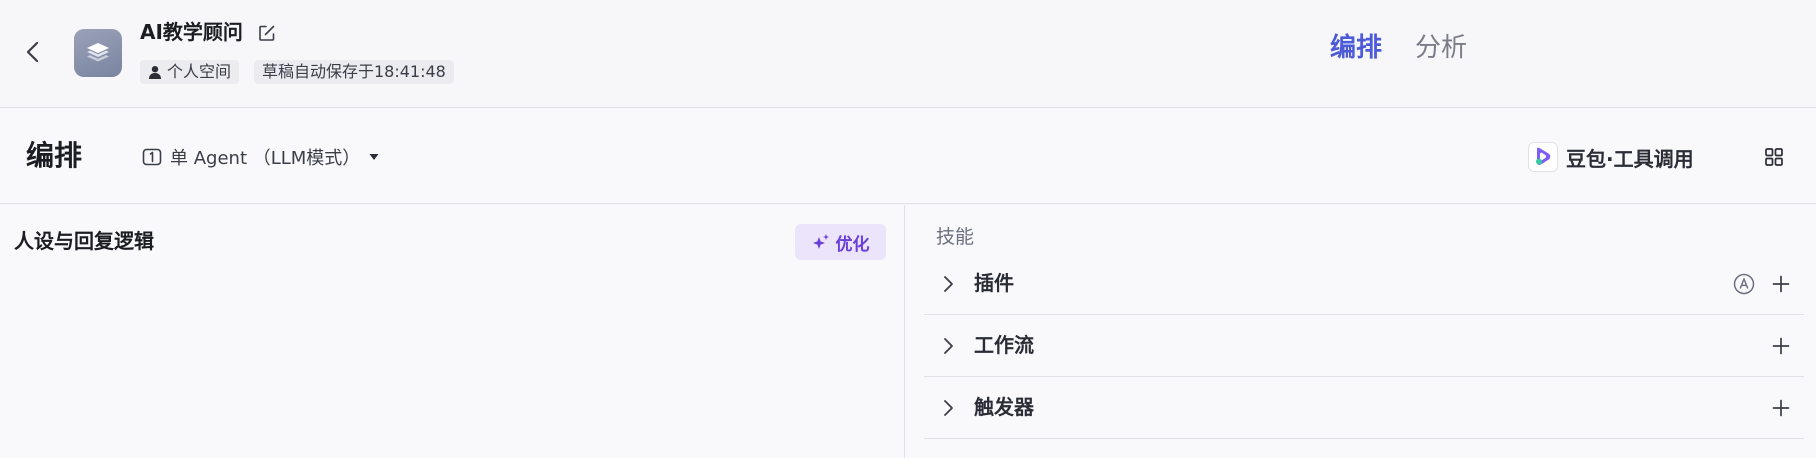 This screenshot has height=458, width=1816. I want to click on bot-name: AI教学顾问, so click(191, 32).